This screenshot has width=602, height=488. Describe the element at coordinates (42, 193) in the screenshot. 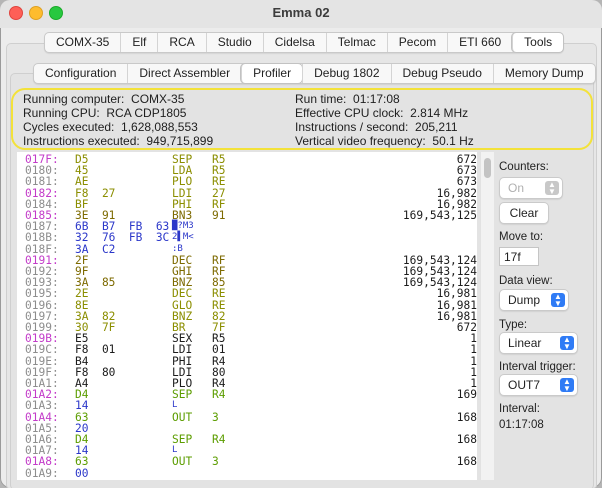

I see `listing-address: 0182:` at that location.